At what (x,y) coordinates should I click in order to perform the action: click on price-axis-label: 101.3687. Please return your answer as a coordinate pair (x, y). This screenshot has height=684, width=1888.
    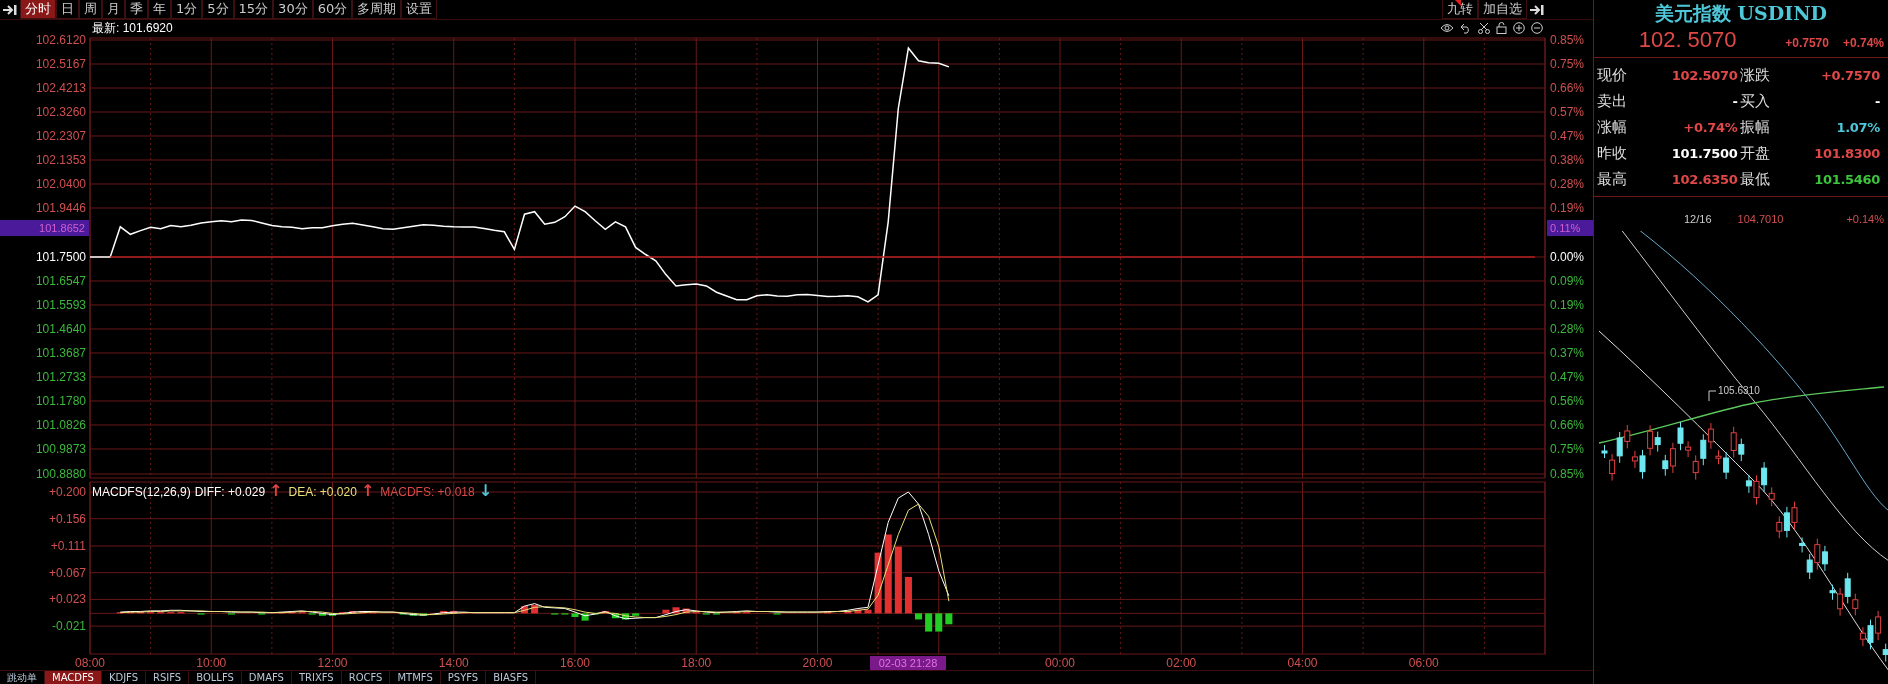
    Looking at the image, I should click on (60, 352).